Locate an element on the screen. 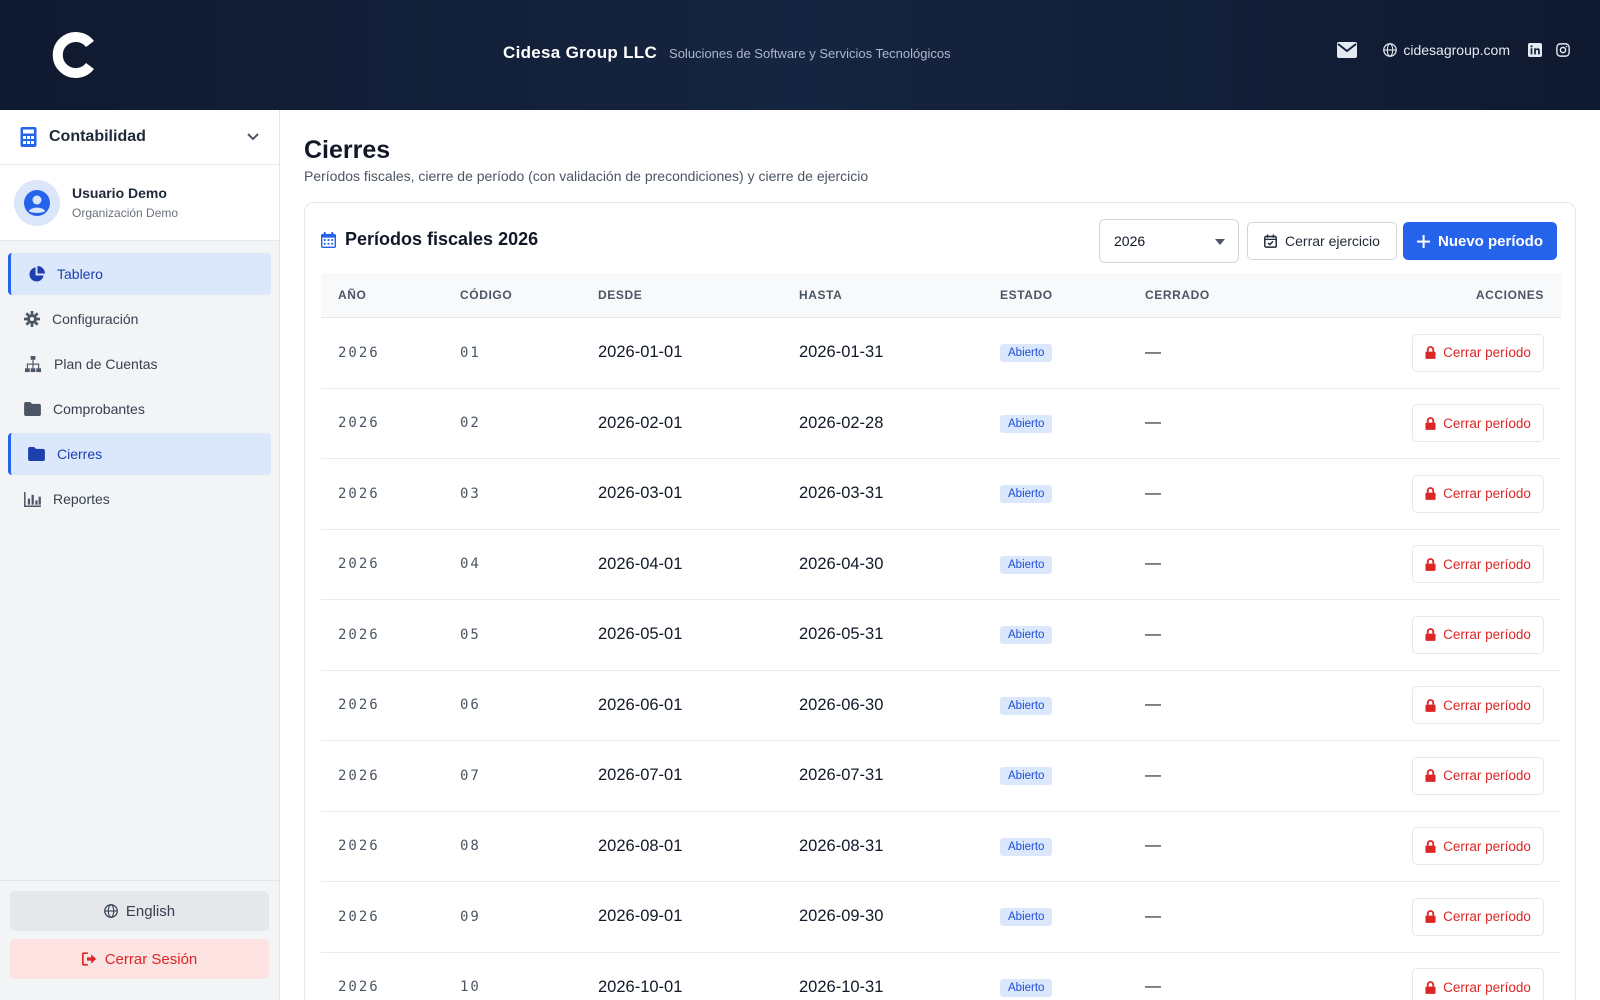 The width and height of the screenshot is (1600, 1000). sidebar-item-tablero: Tablero is located at coordinates (139, 274).